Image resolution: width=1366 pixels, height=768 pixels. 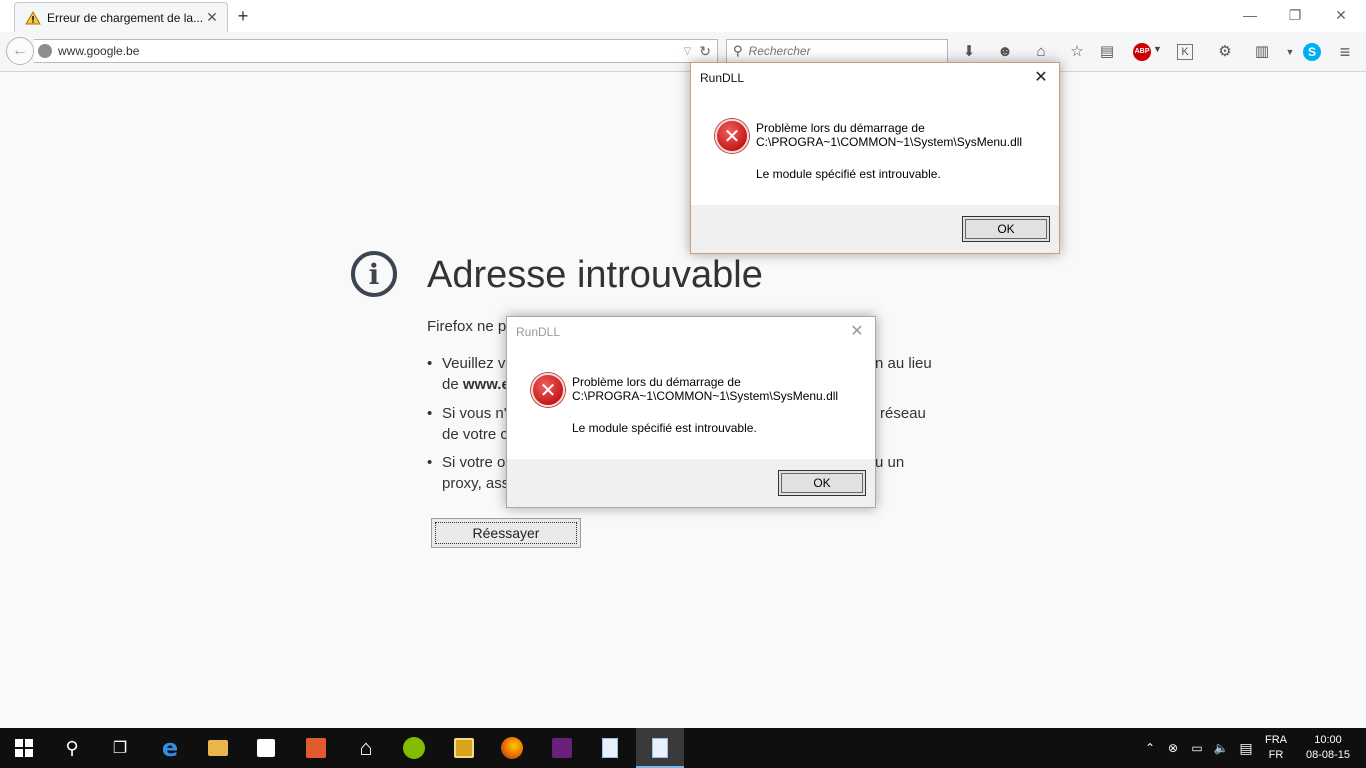 I want to click on retry-button: Réessayer, so click(x=506, y=533).